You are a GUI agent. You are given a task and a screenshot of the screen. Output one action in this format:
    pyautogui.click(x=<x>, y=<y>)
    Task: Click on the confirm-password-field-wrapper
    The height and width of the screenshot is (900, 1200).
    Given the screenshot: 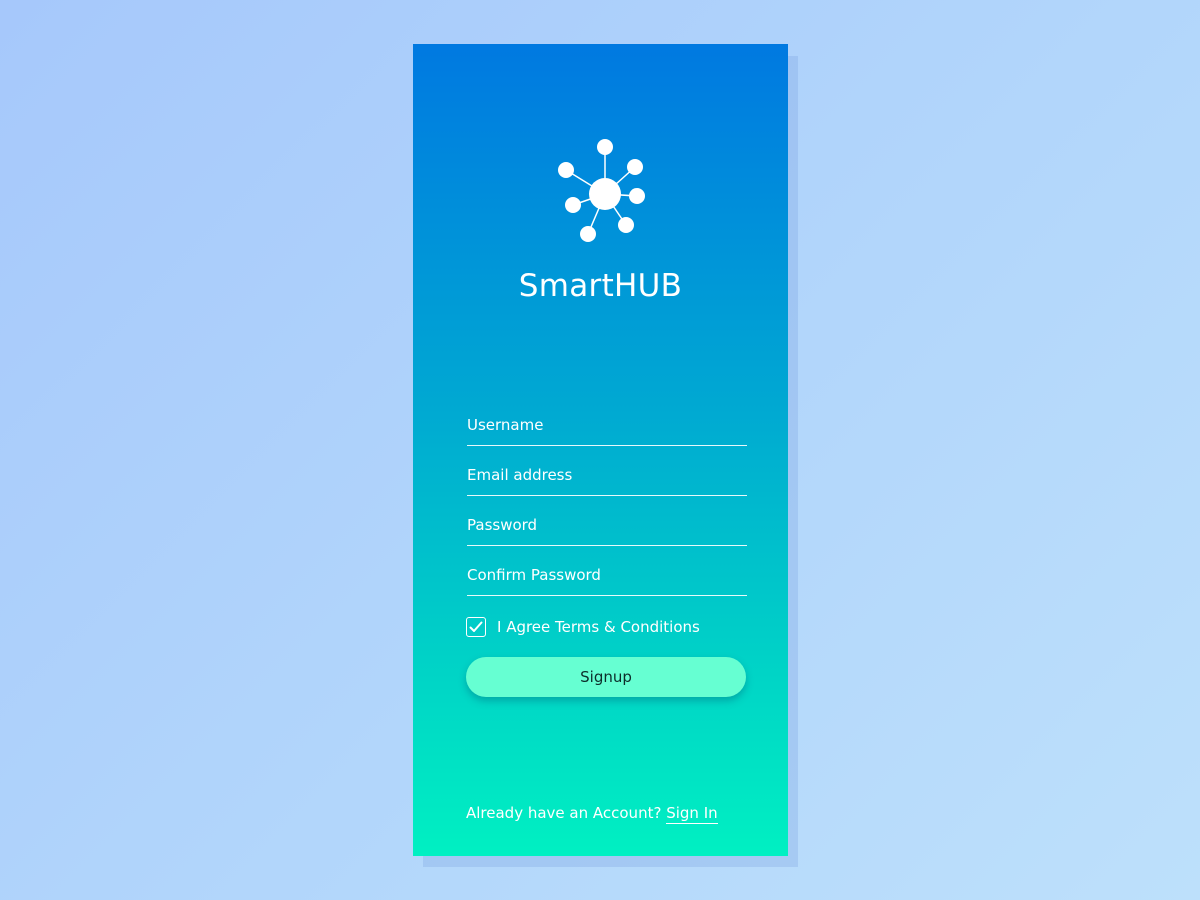 What is the action you would take?
    pyautogui.click(x=607, y=576)
    